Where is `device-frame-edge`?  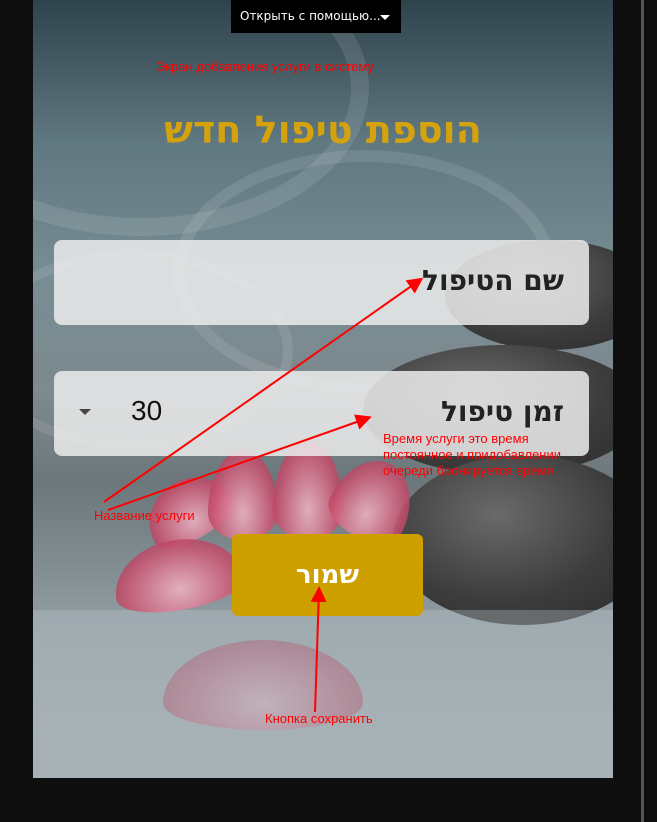
device-frame-edge is located at coordinates (642, 411).